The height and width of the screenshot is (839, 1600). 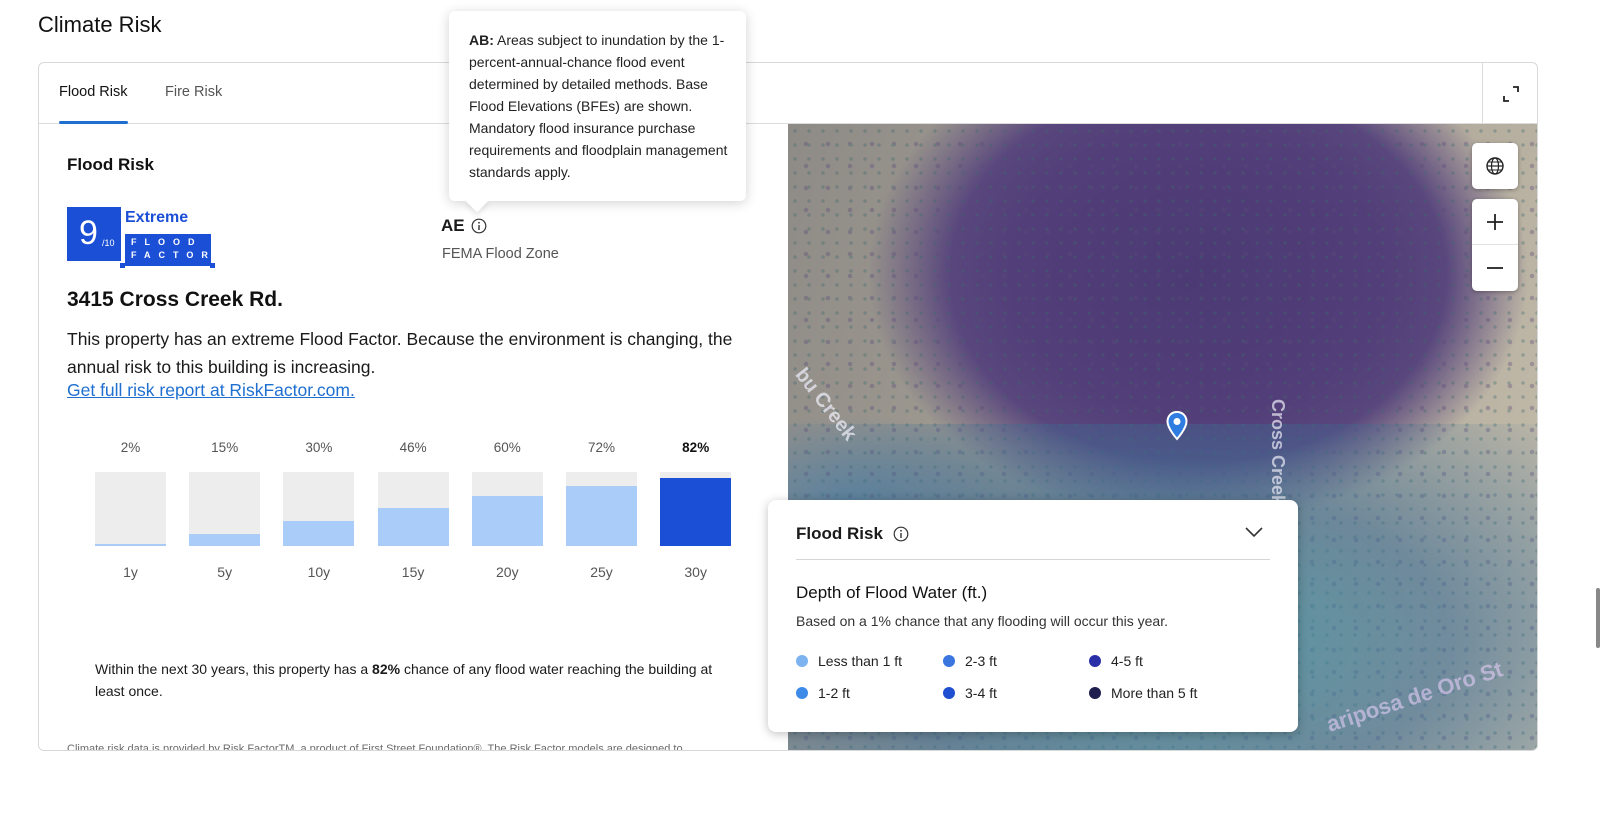 I want to click on flood-factor-level: Extreme, so click(x=157, y=217).